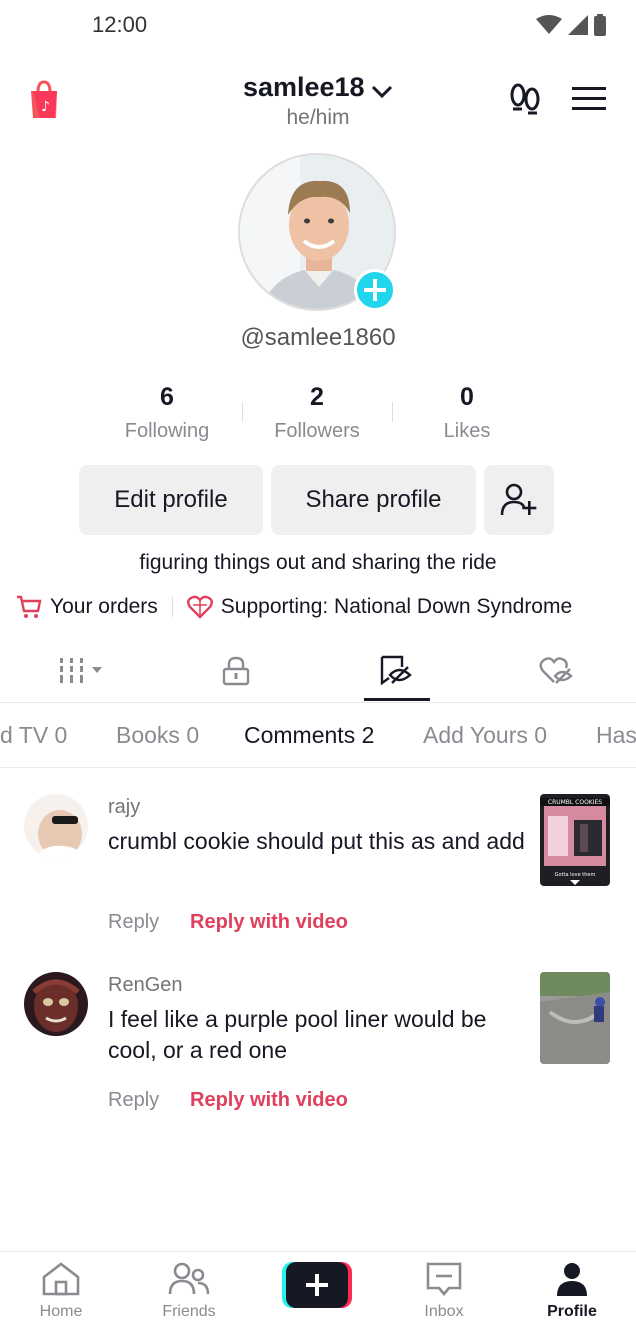 This screenshot has width=636, height=1334. I want to click on status-bar: 12:00, so click(318, 26).